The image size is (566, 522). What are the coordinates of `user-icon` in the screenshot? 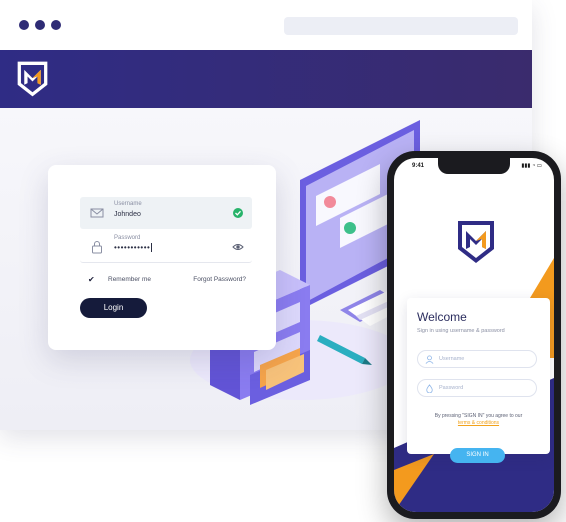 It's located at (429, 359).